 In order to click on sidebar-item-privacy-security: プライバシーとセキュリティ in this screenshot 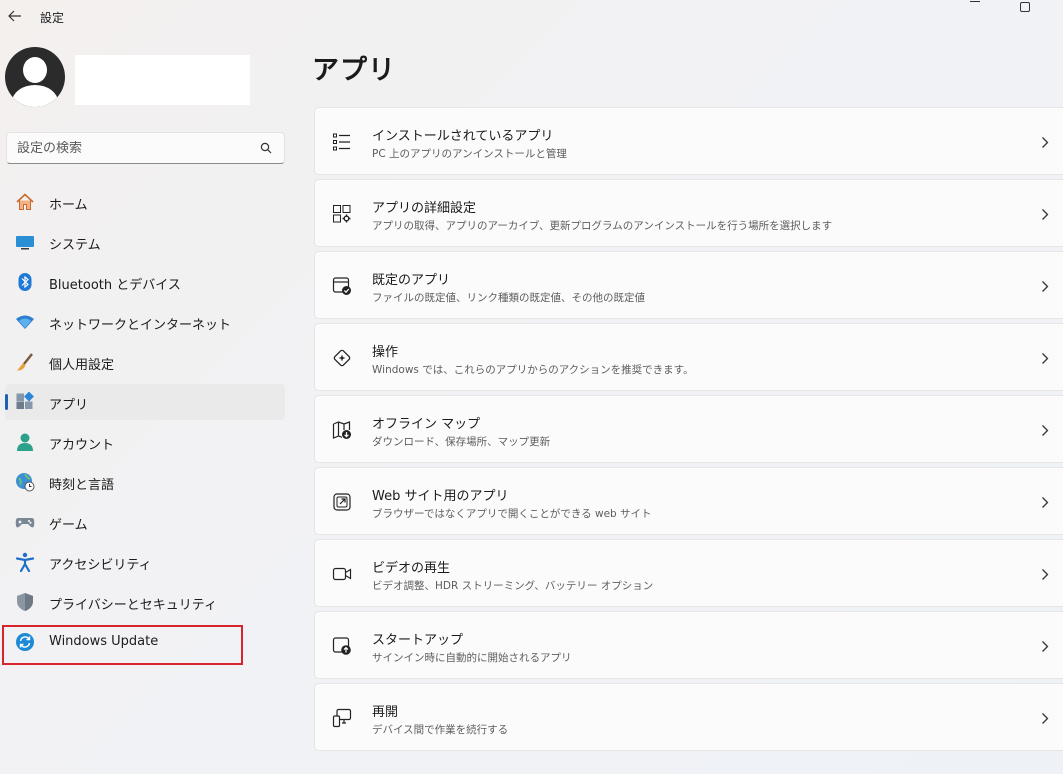, I will do `click(145, 602)`.